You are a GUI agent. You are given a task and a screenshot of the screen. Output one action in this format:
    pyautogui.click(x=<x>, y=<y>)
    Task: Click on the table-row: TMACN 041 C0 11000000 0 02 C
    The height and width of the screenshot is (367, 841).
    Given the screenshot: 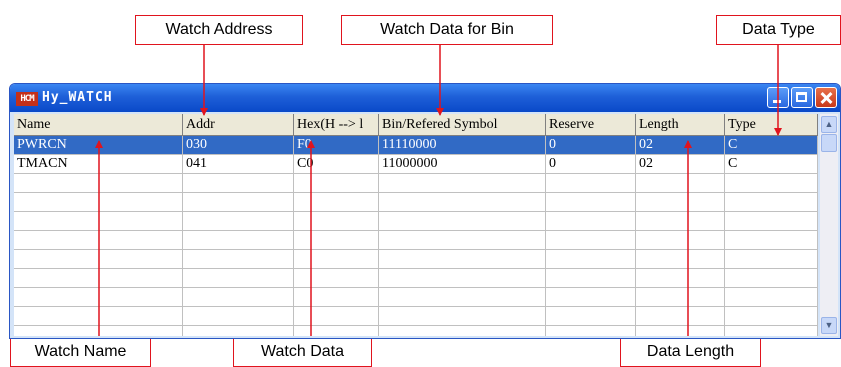 What is the action you would take?
    pyautogui.click(x=416, y=164)
    